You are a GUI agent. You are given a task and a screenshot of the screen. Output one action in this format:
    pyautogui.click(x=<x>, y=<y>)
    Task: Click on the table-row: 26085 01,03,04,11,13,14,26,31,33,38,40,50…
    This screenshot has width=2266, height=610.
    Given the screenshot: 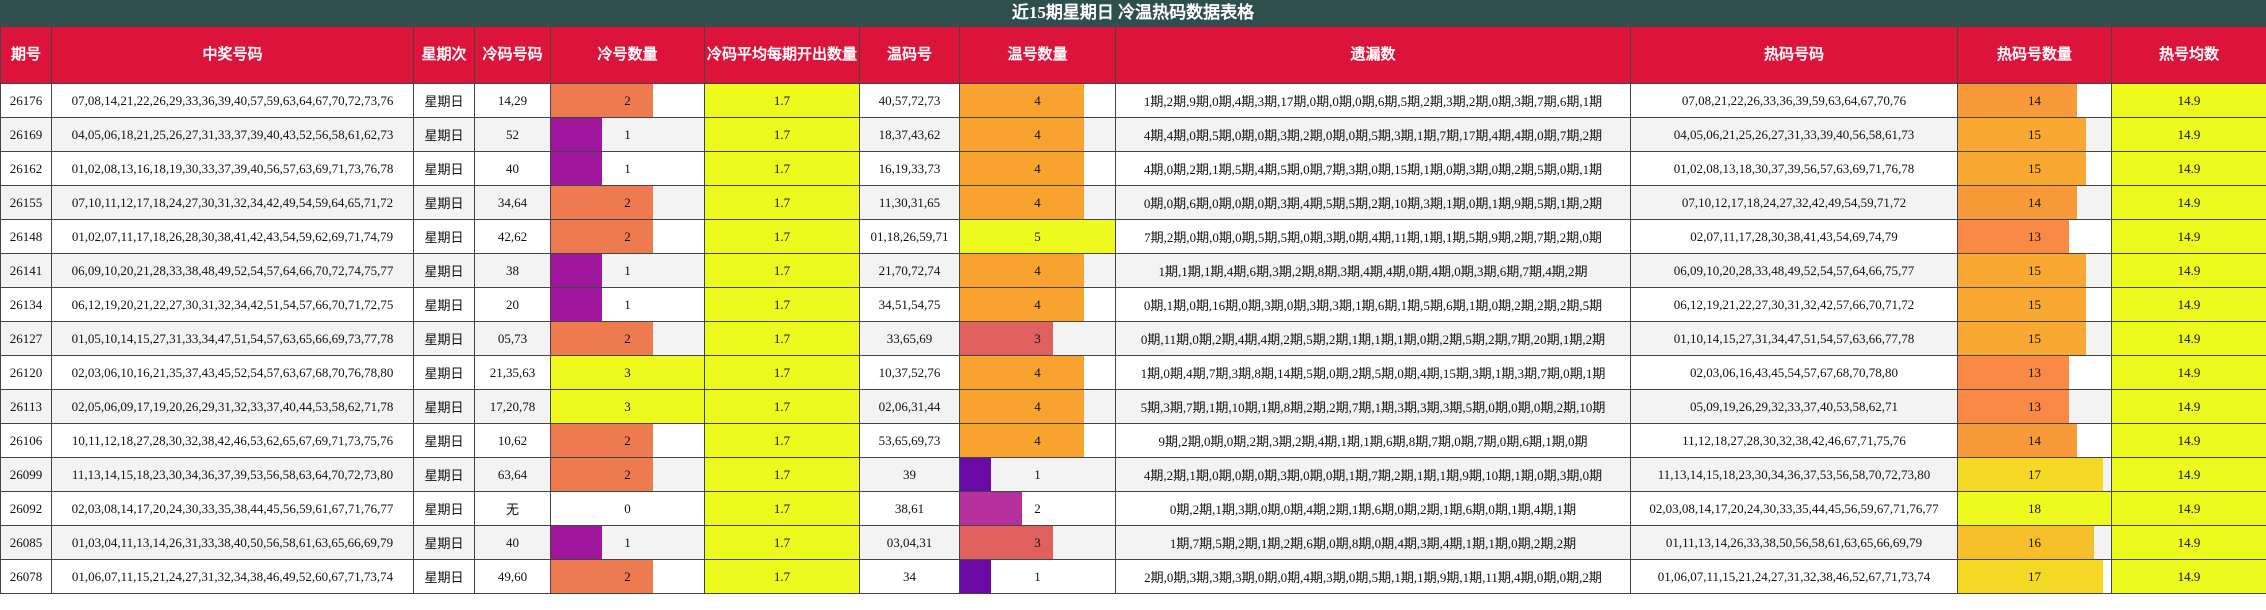 What is the action you would take?
    pyautogui.click(x=1133, y=542)
    